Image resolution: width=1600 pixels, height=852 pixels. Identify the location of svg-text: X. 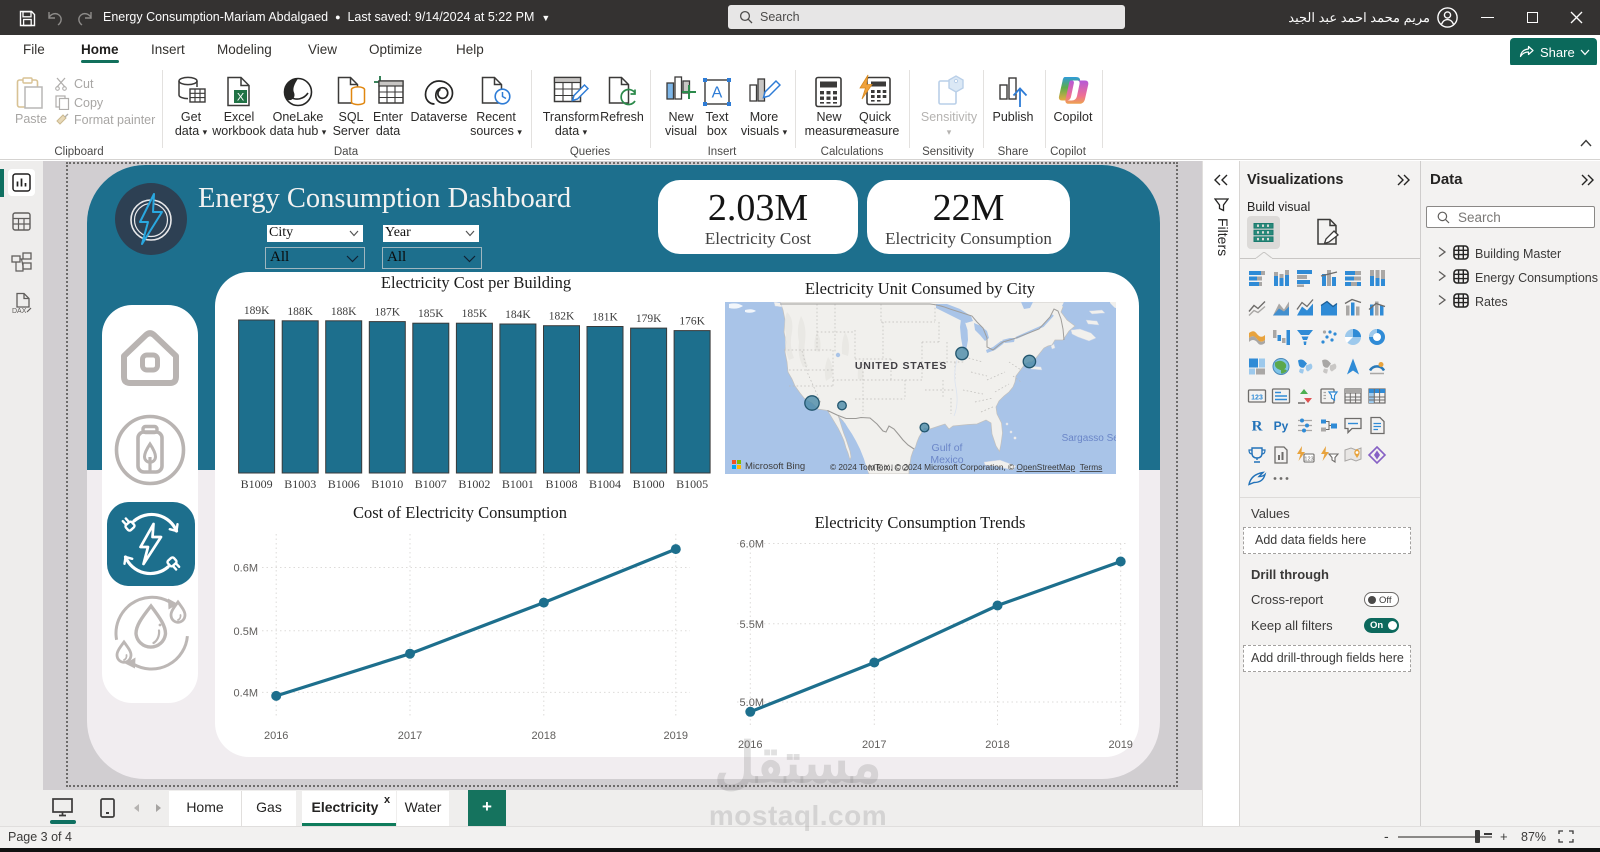
(241, 98).